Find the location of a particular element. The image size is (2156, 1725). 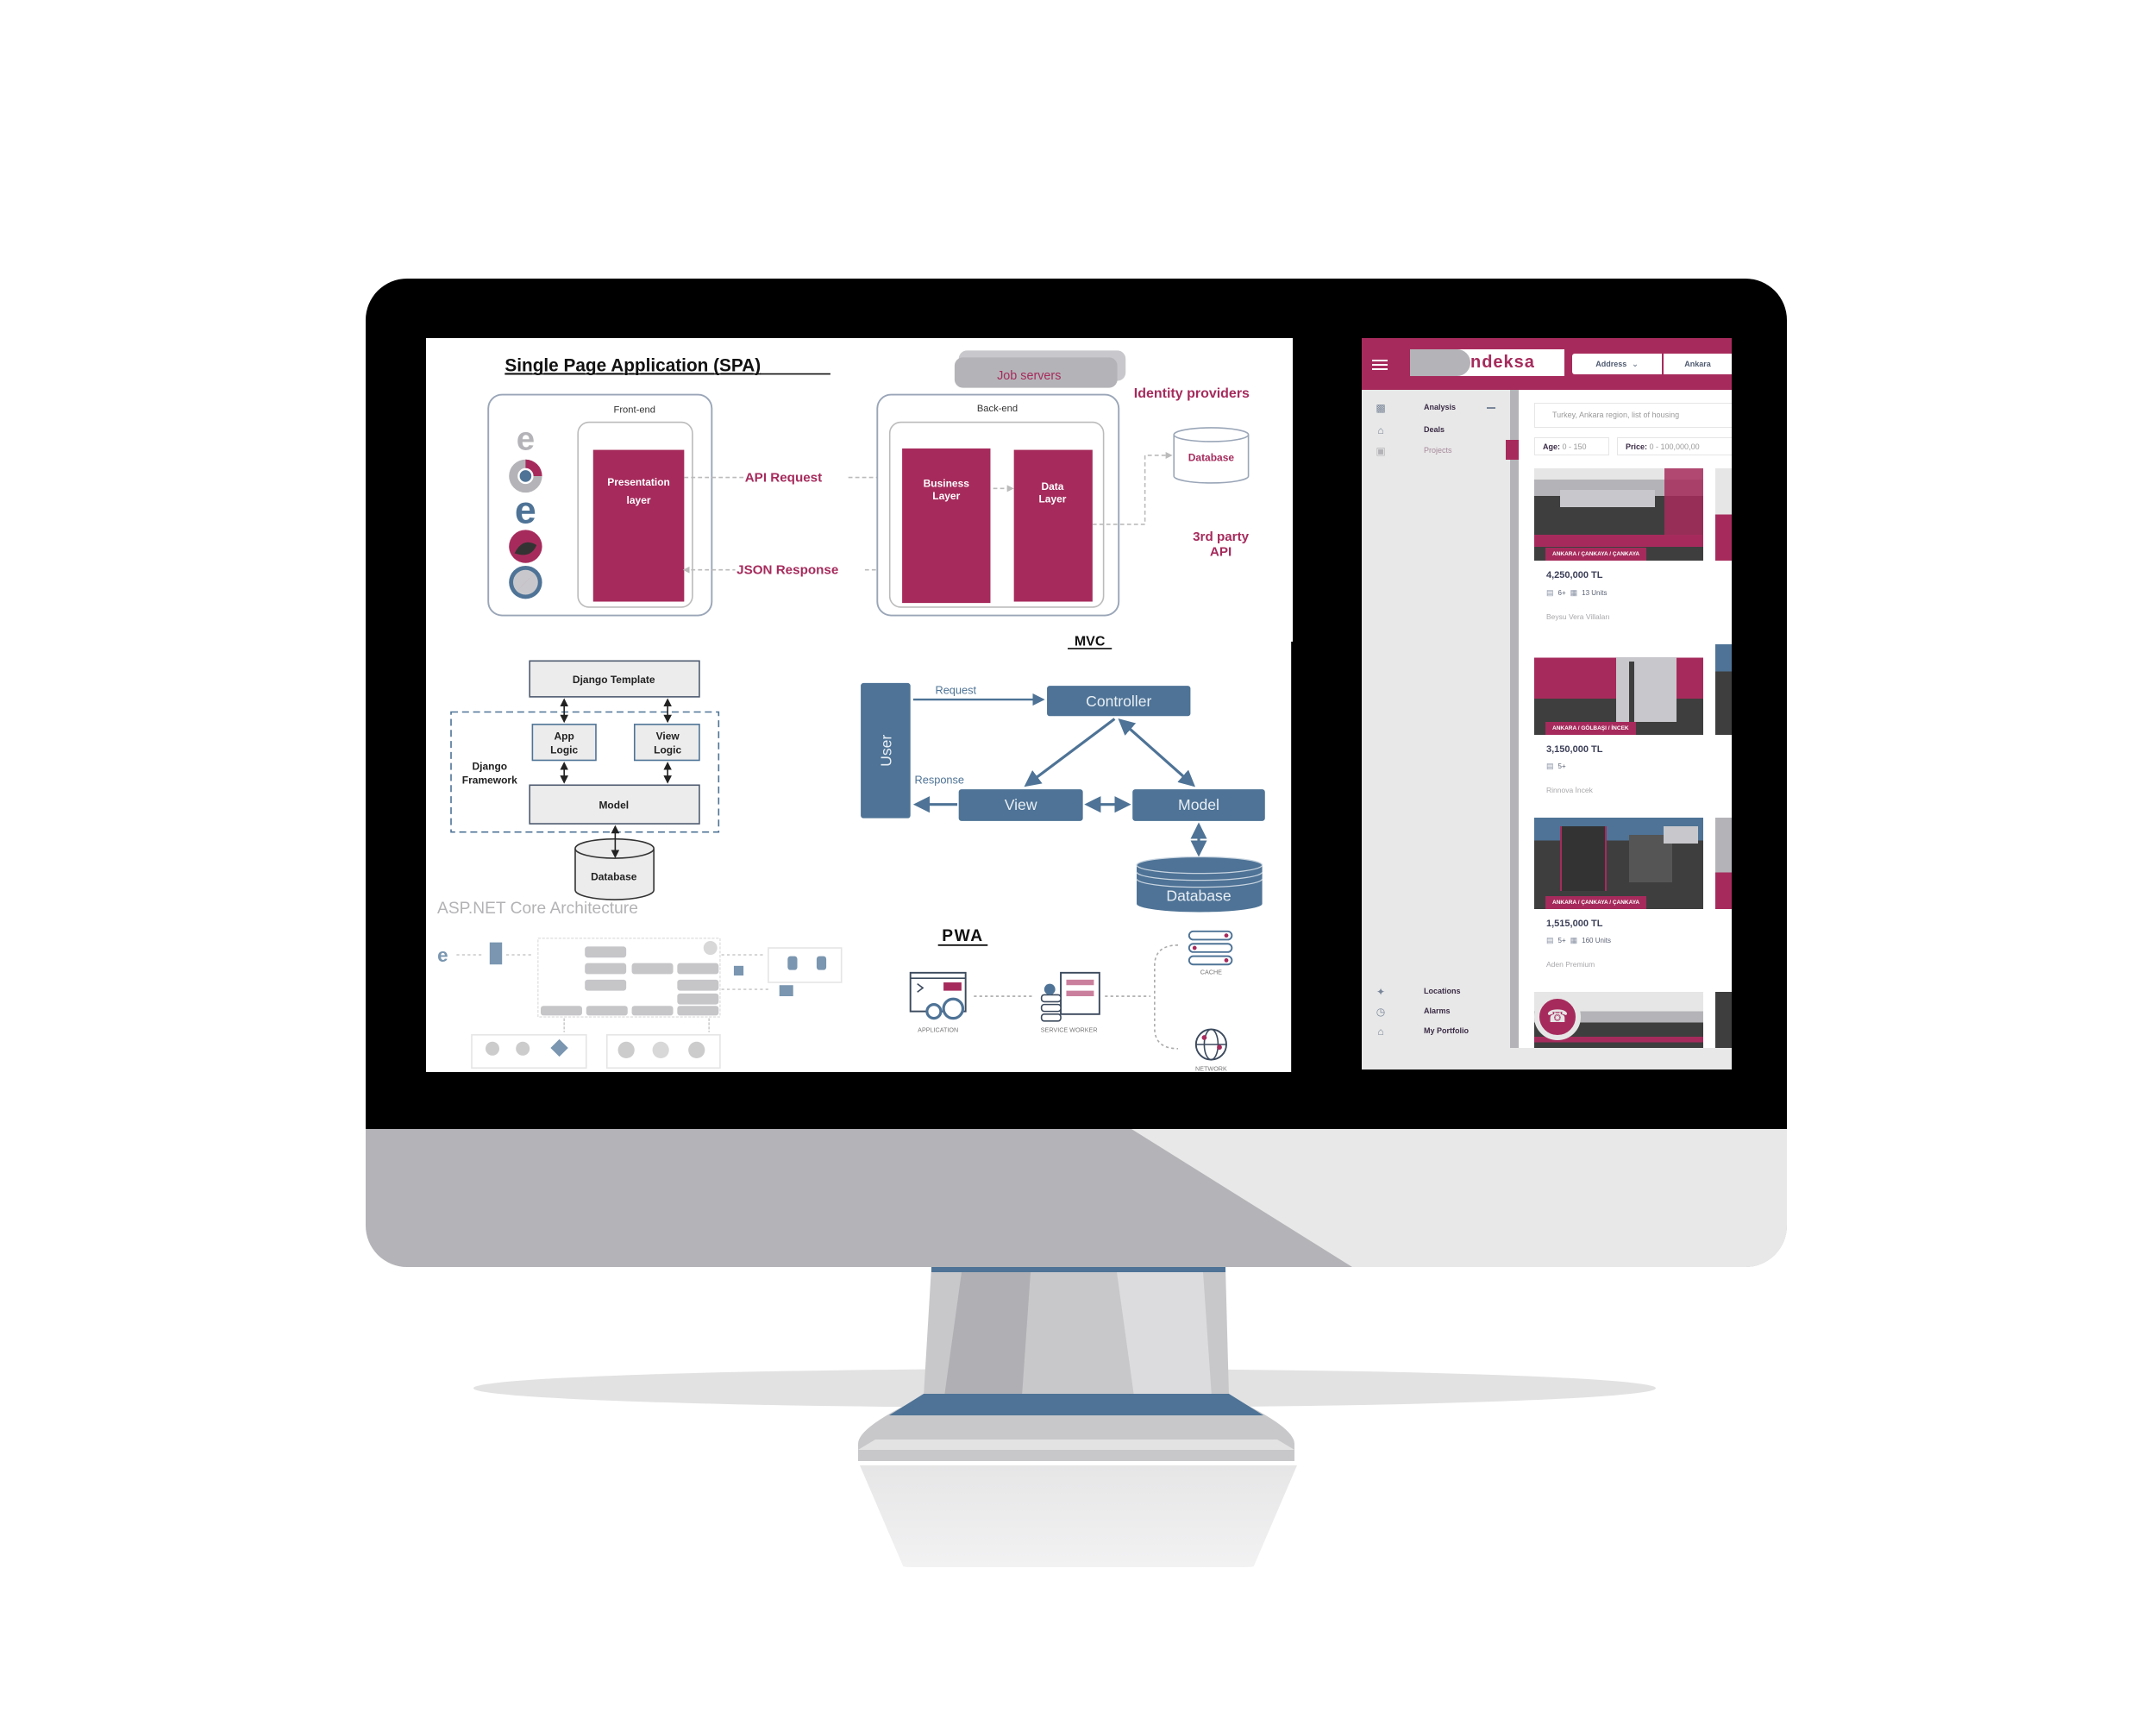

city-label: Ankara is located at coordinates (1697, 364).